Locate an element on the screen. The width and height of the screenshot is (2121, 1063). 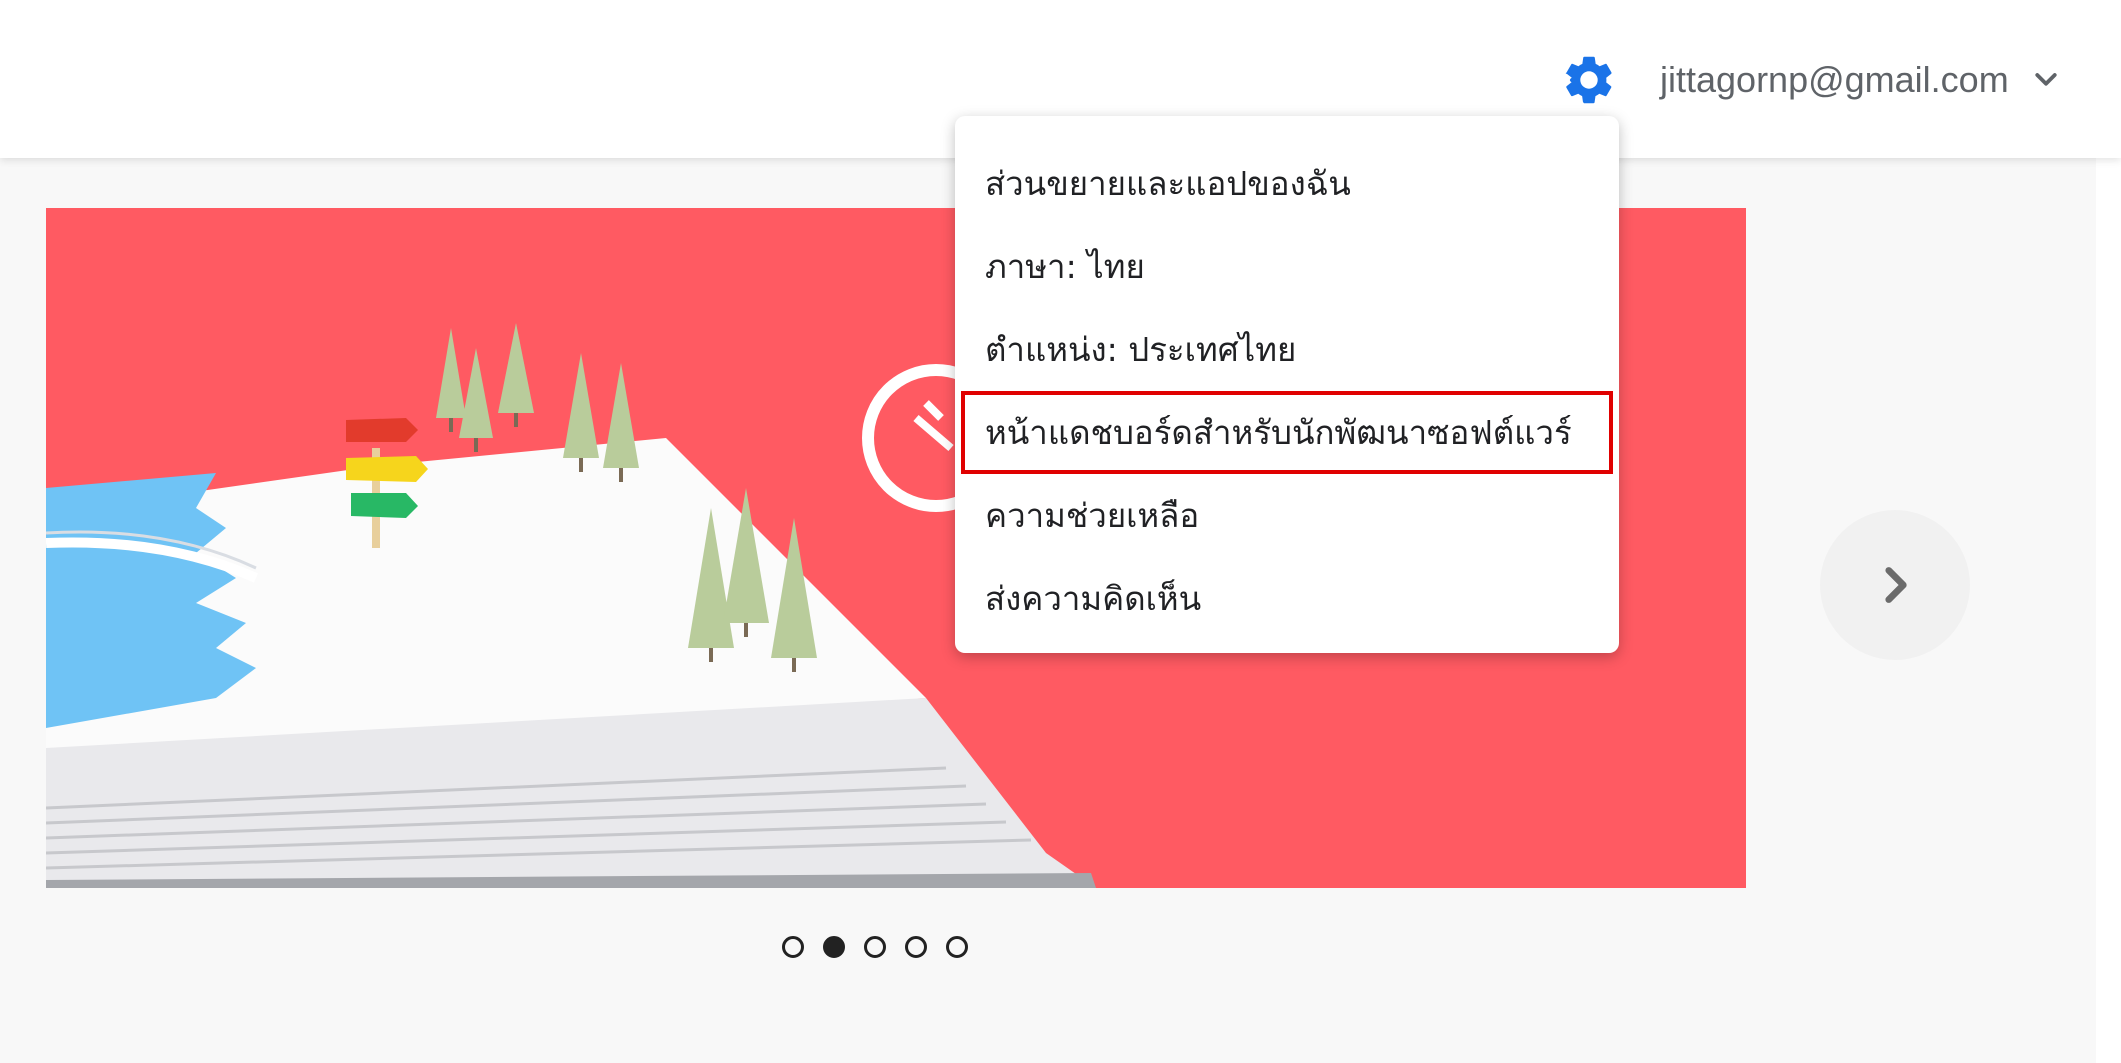
scrollbar-track is located at coordinates (2108, 610).